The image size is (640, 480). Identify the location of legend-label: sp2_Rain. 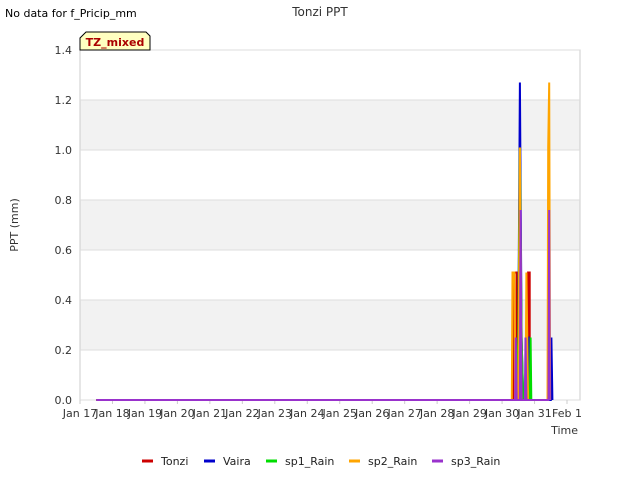
(392, 461).